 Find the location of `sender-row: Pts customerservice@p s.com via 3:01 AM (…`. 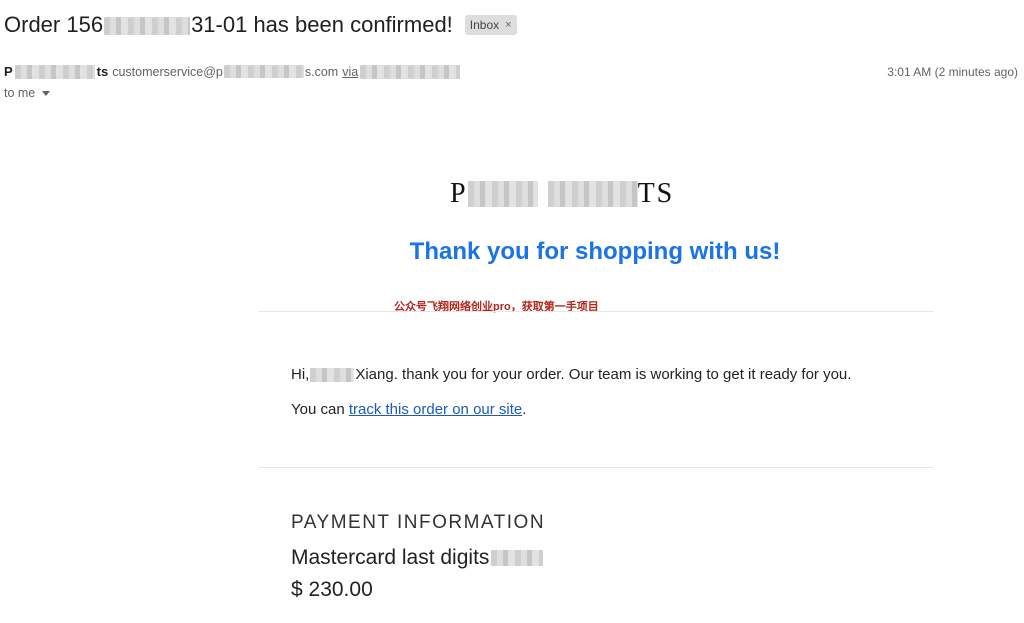

sender-row: Pts customerservice@p s.com via 3:01 AM (… is located at coordinates (511, 71).